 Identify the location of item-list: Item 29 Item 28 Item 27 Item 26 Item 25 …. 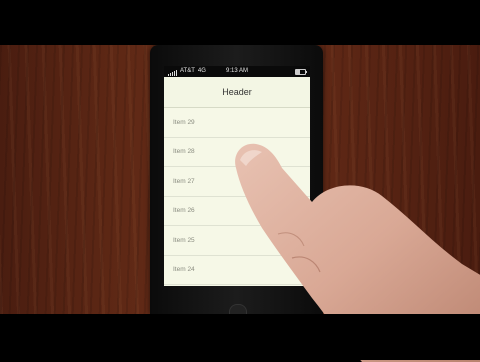
(237, 196).